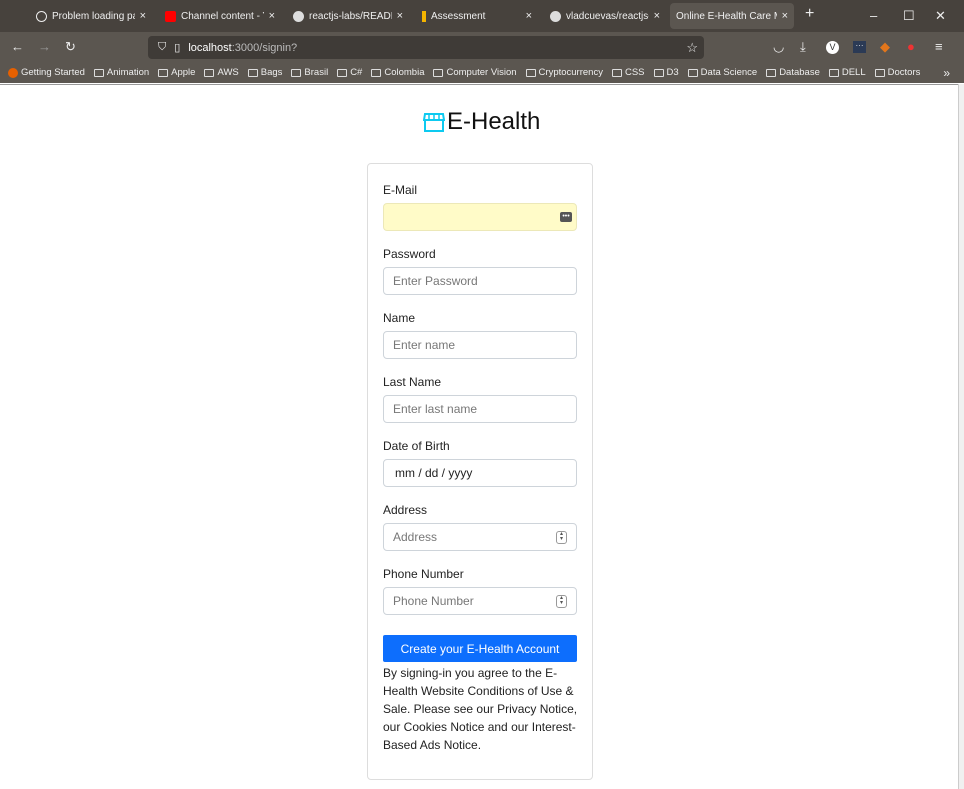 The image size is (964, 789). I want to click on bookmark-folder: D3, so click(666, 72).